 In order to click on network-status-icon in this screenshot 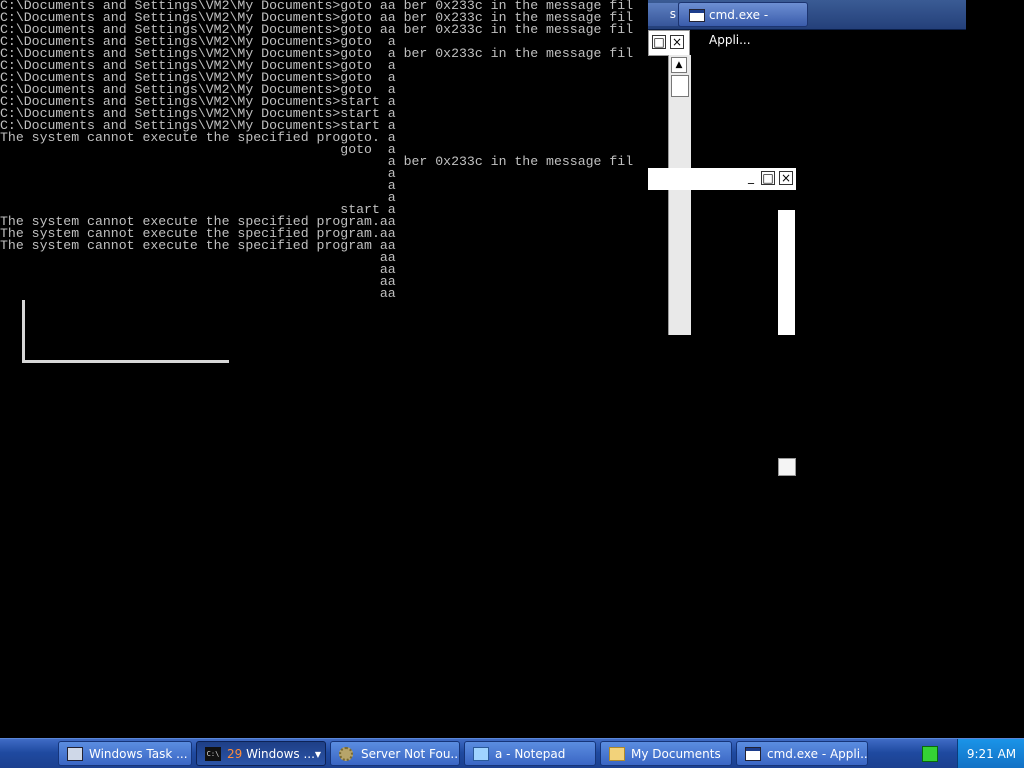, I will do `click(930, 754)`.